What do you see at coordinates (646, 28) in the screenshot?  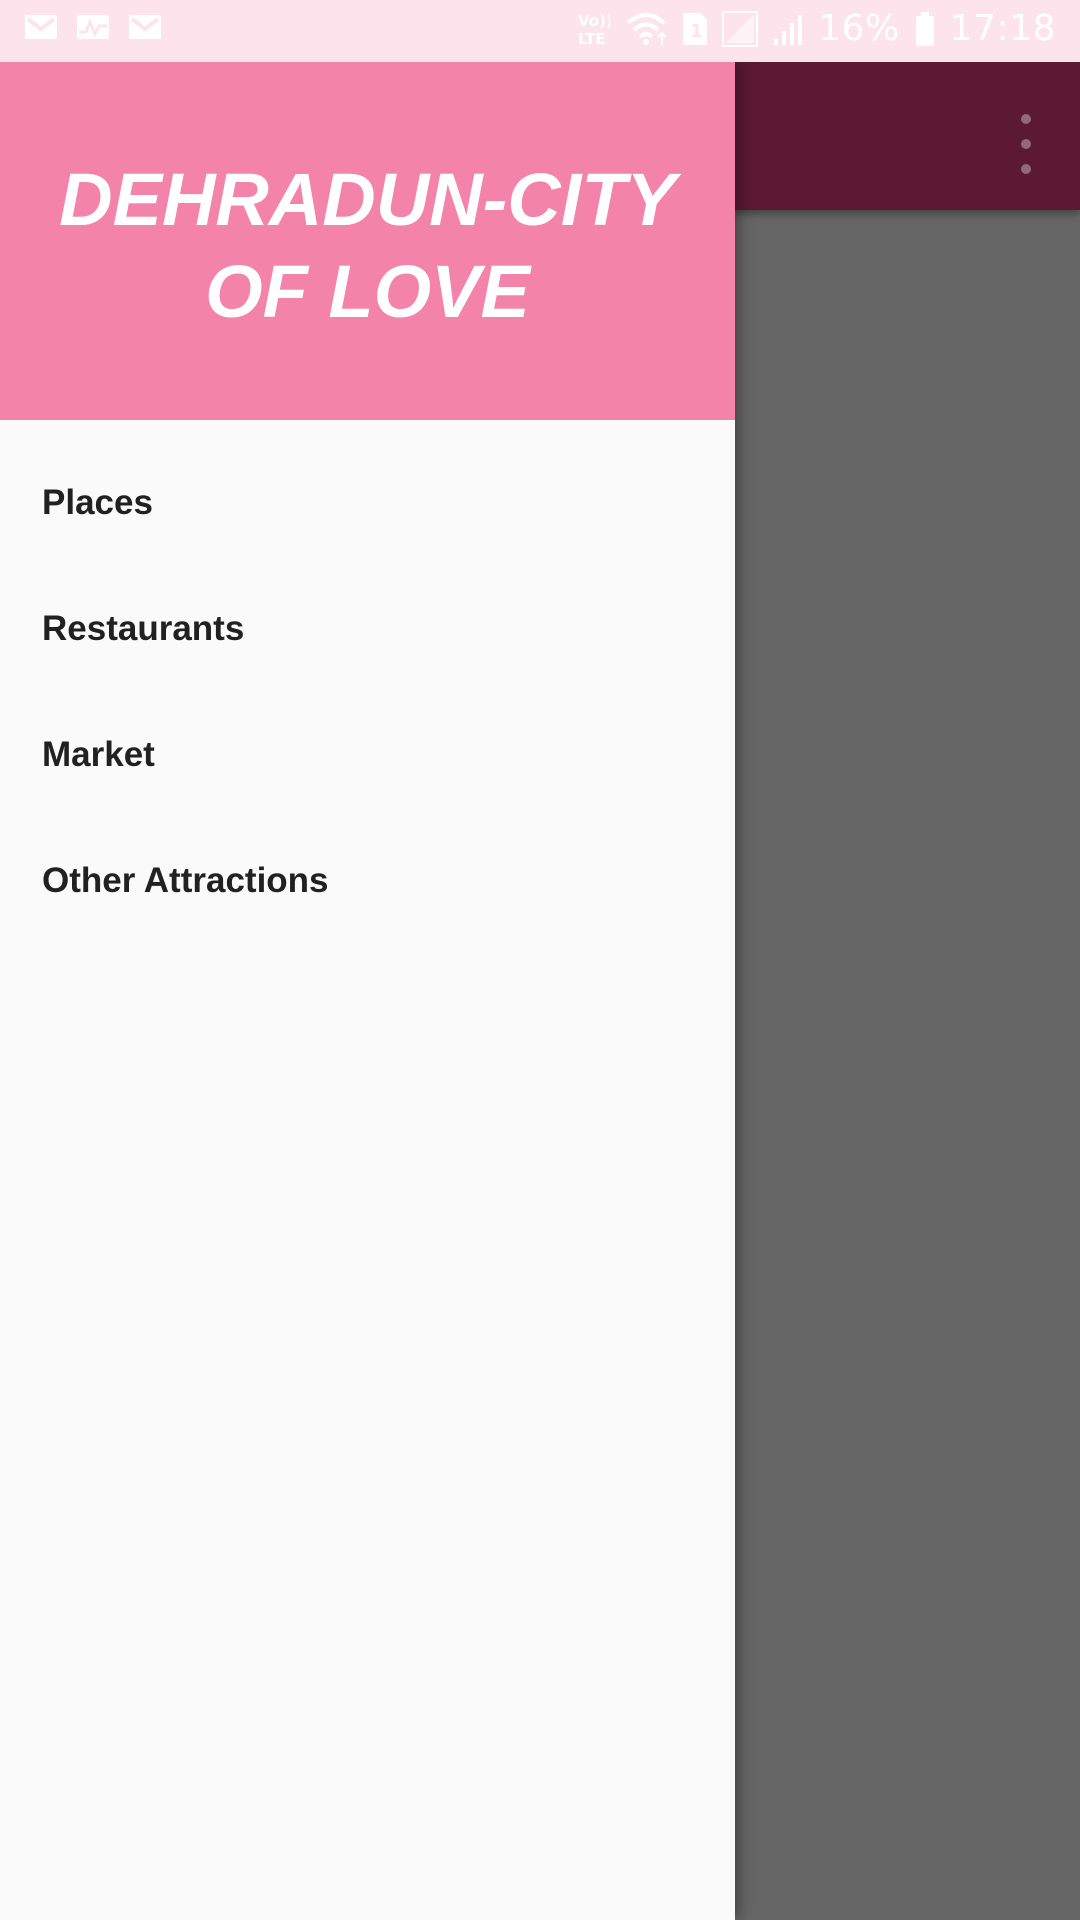 I see `wifi-icon` at bounding box center [646, 28].